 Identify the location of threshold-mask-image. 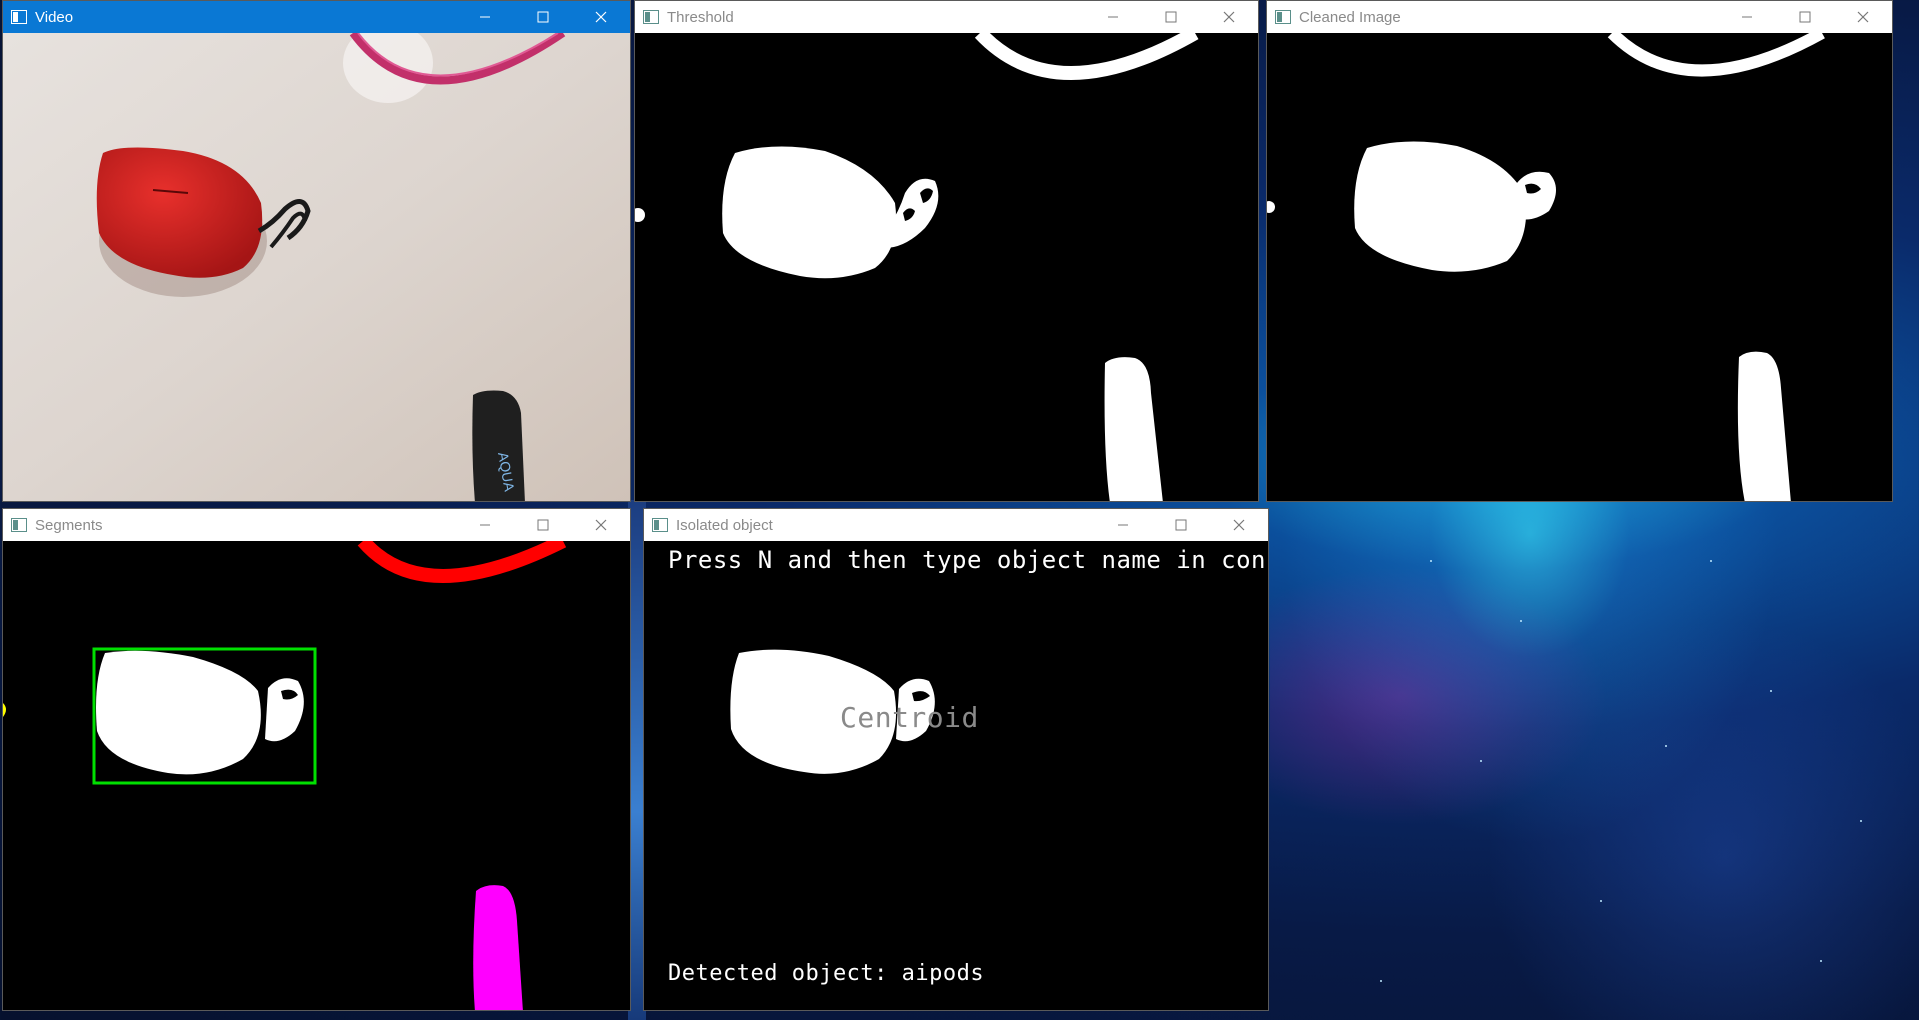
(946, 267).